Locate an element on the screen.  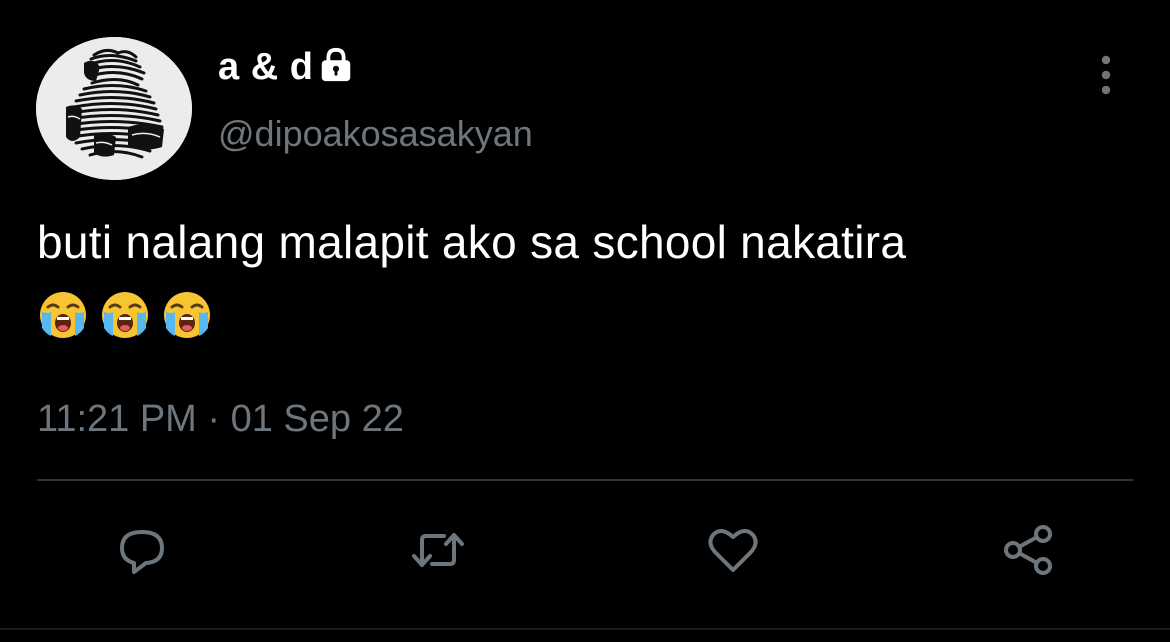
heart-icon is located at coordinates (733, 550).